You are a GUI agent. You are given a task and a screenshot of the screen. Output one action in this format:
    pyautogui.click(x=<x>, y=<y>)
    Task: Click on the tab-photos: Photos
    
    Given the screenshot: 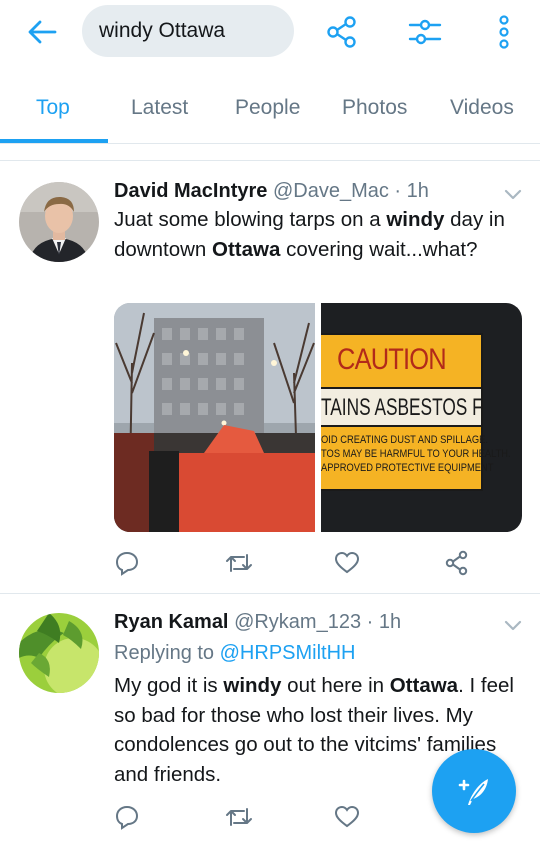 What is the action you would take?
    pyautogui.click(x=374, y=108)
    